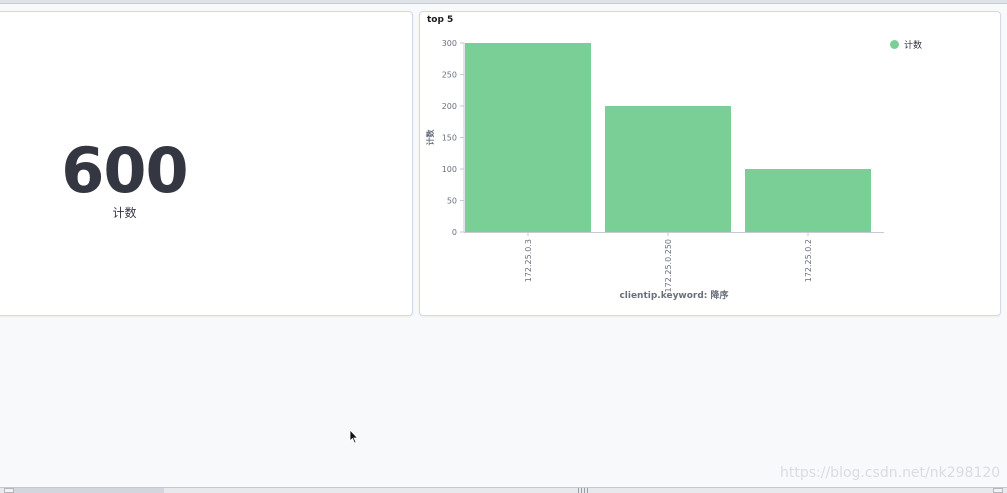  I want to click on x-tick-label: 172.25.0.250, so click(668, 265).